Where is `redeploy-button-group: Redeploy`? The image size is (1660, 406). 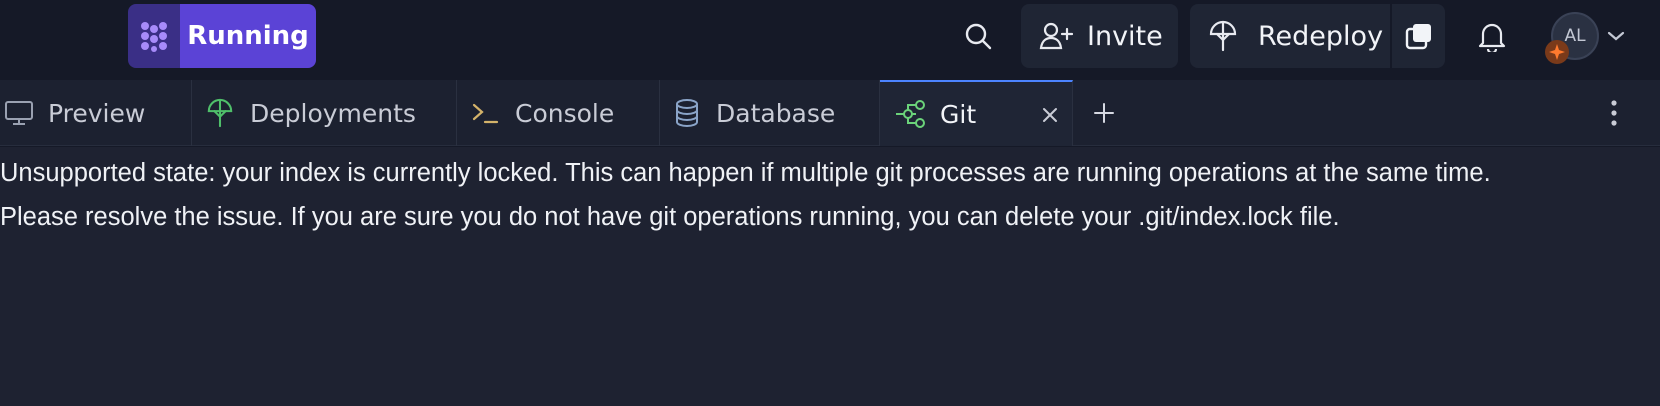 redeploy-button-group: Redeploy is located at coordinates (1317, 36).